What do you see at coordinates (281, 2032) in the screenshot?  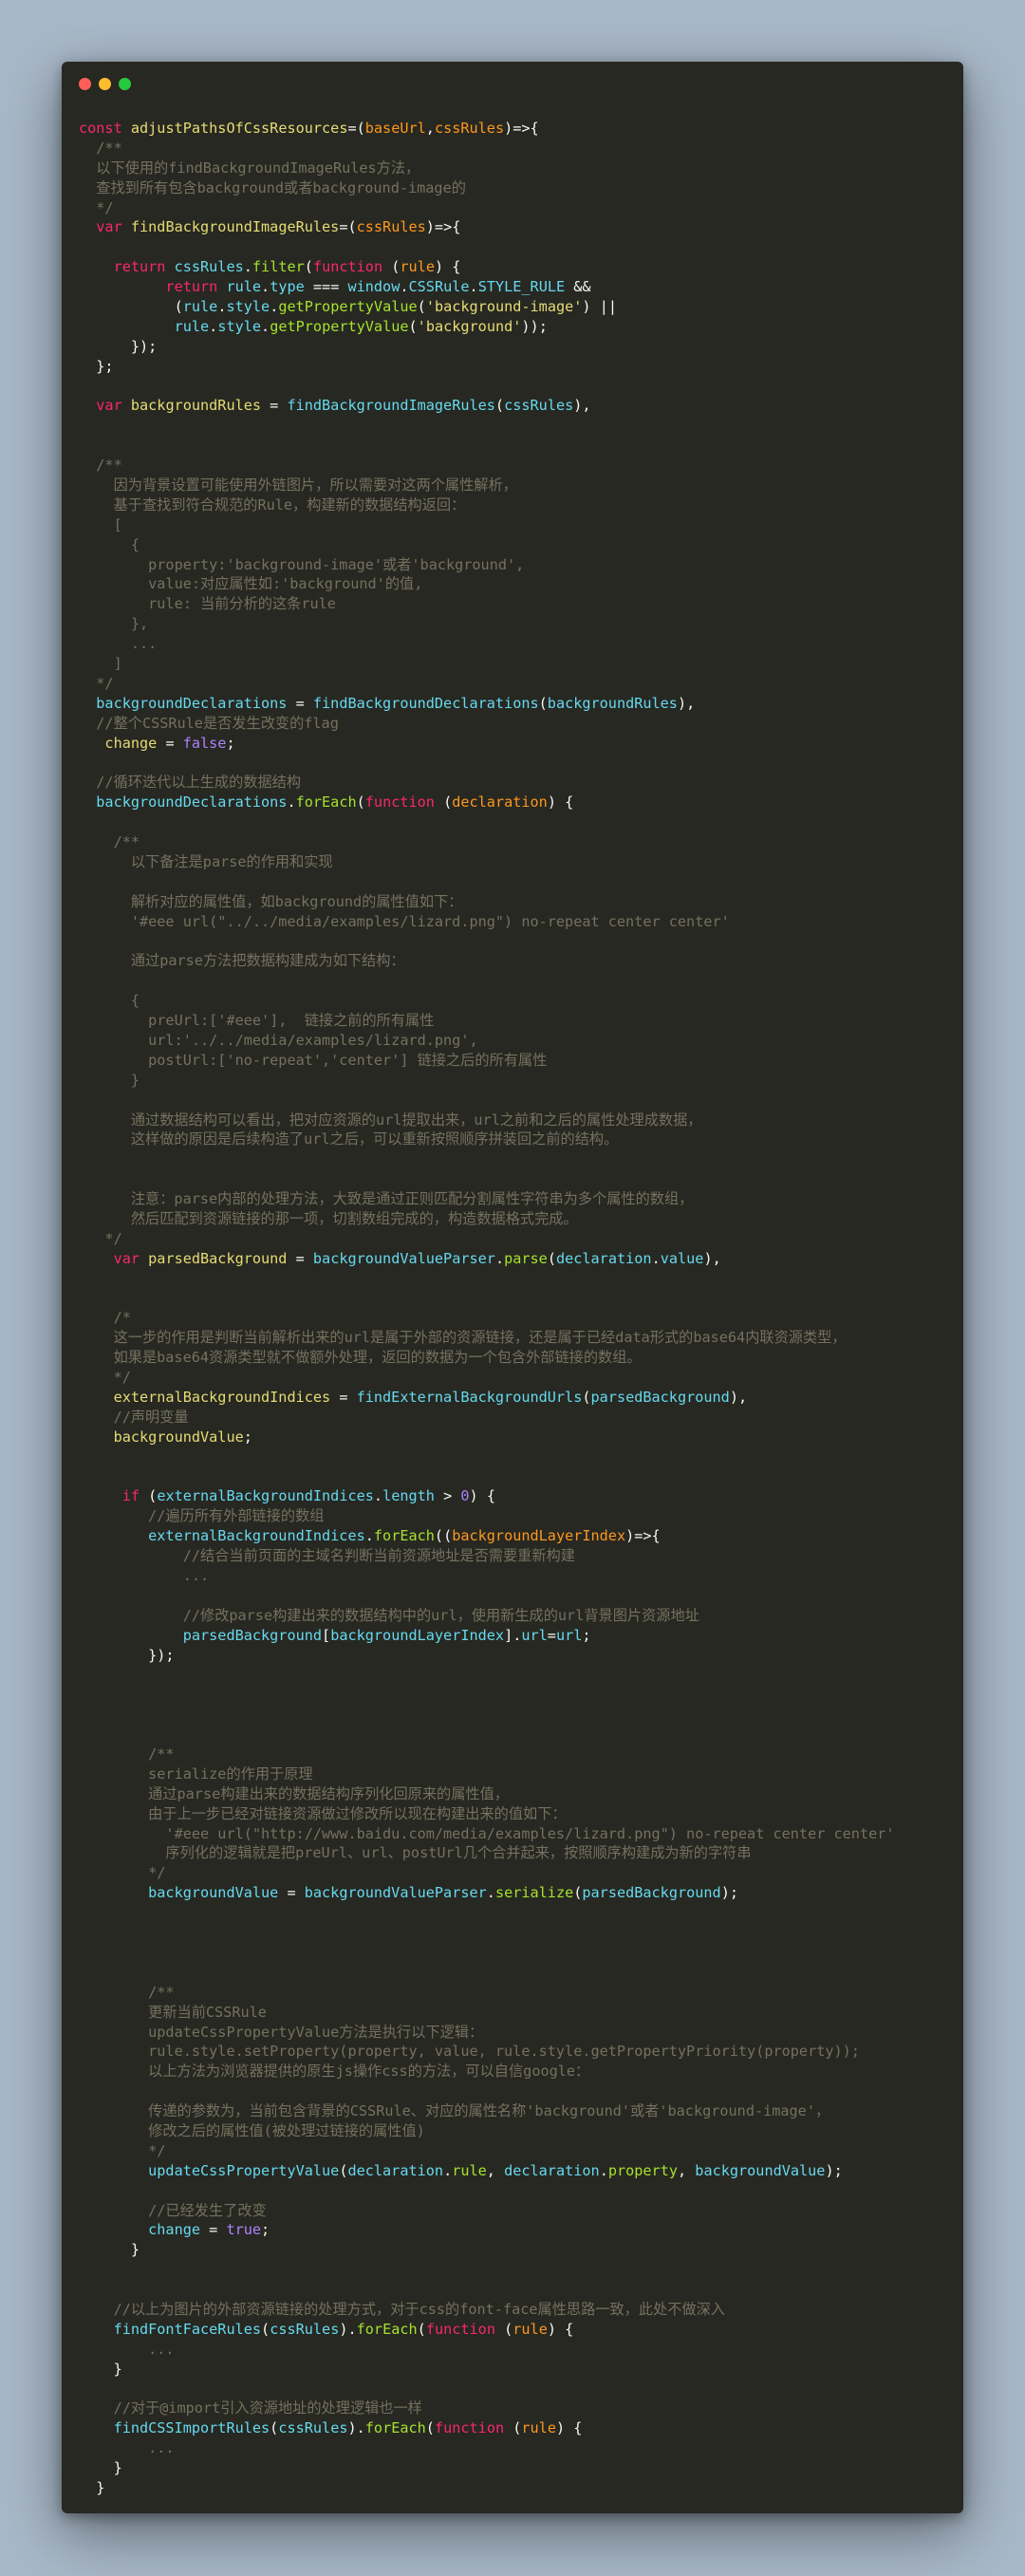 I see `code-token: updateCssPropertyValue方法是执行以下逻辑：` at bounding box center [281, 2032].